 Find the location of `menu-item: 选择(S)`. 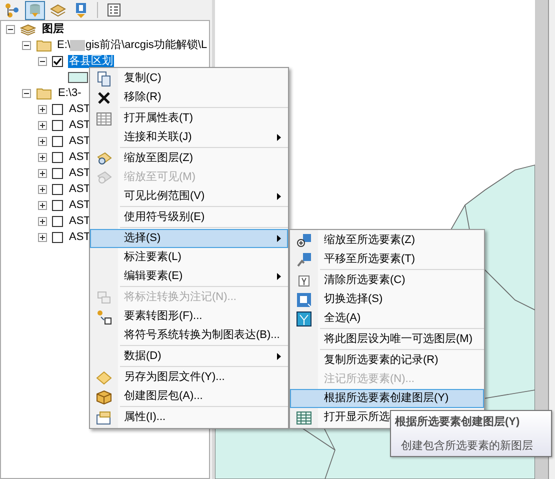

menu-item: 选择(S) is located at coordinates (189, 238).